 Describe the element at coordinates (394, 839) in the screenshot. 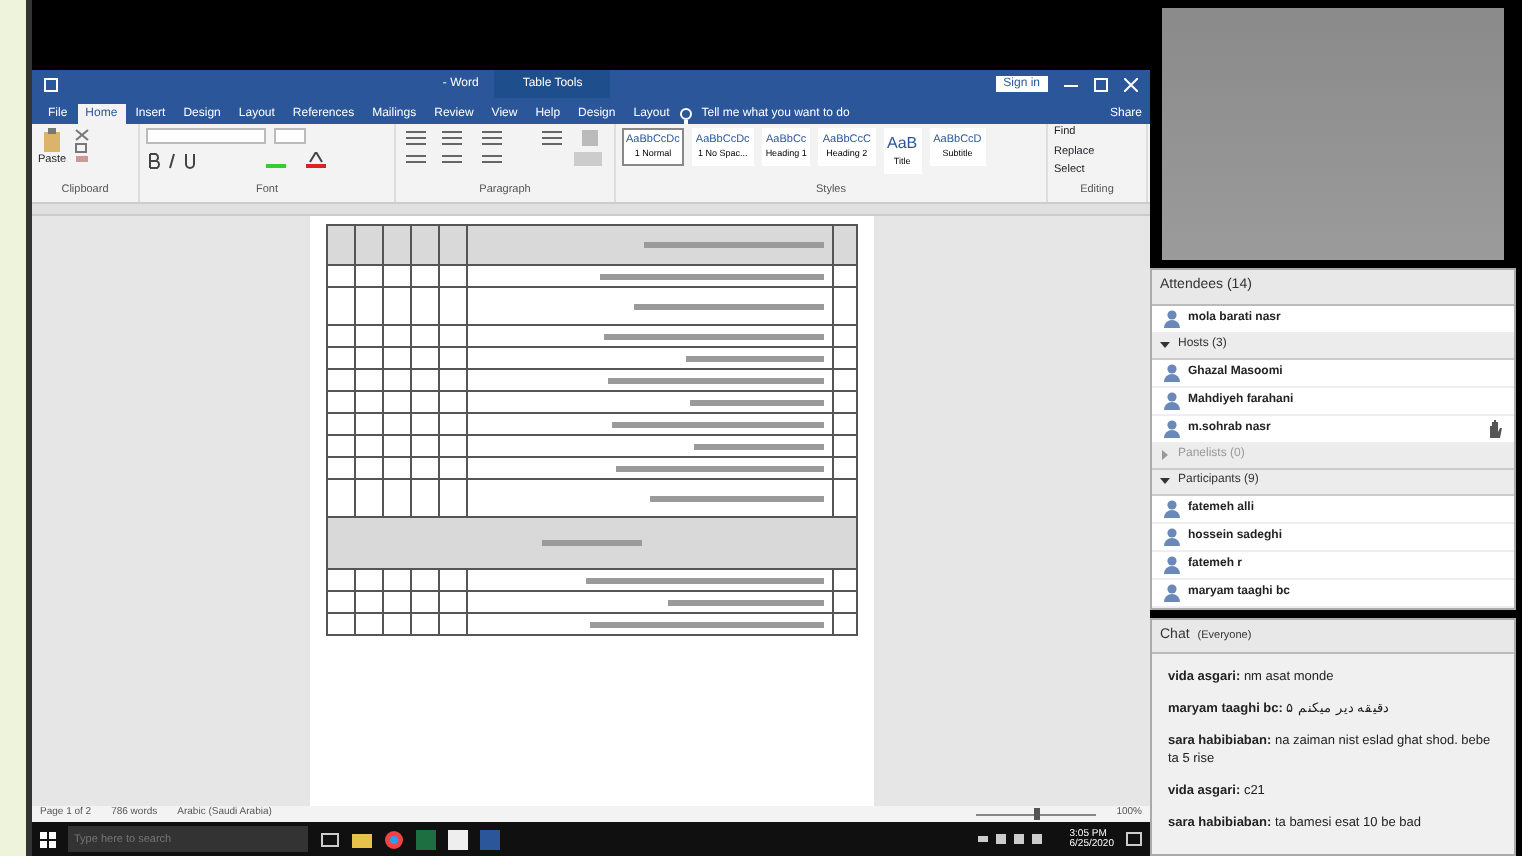

I see `browser-icon` at that location.